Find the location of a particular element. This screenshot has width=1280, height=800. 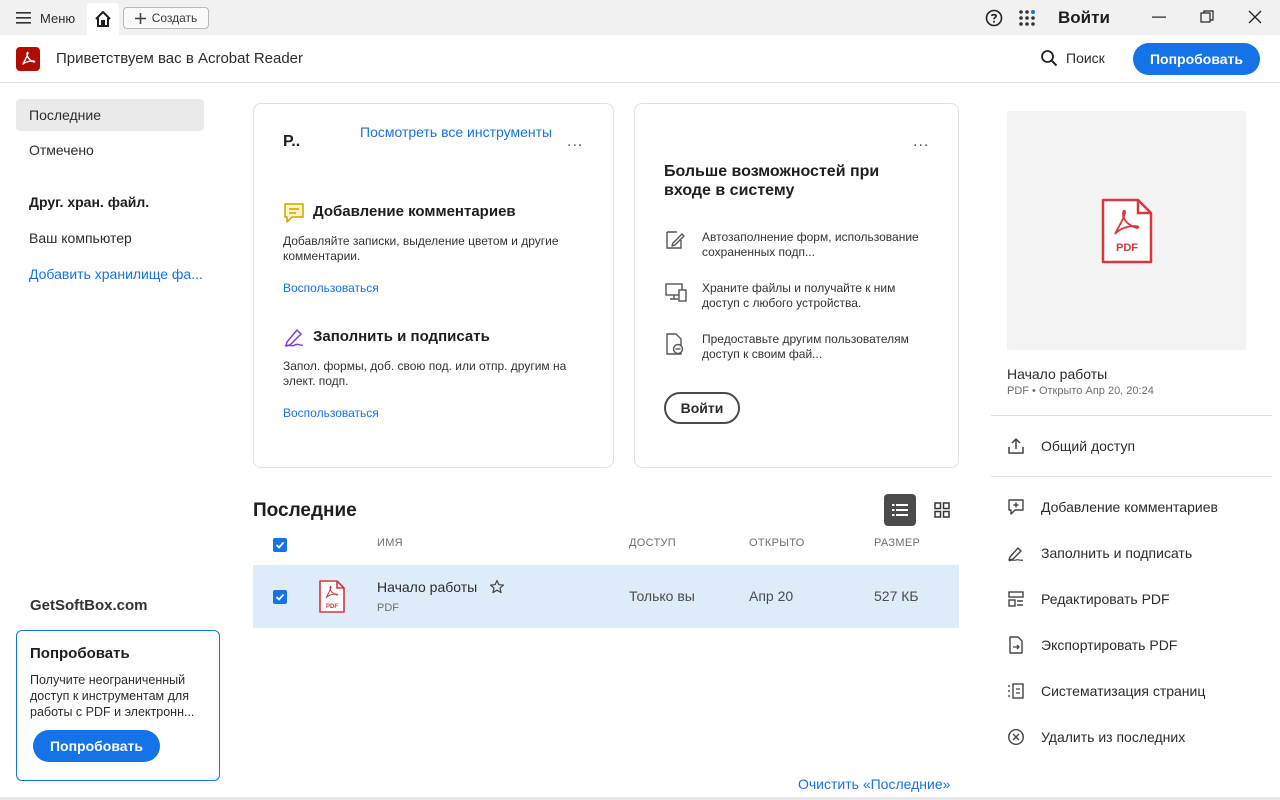

search-icon is located at coordinates (1049, 58).